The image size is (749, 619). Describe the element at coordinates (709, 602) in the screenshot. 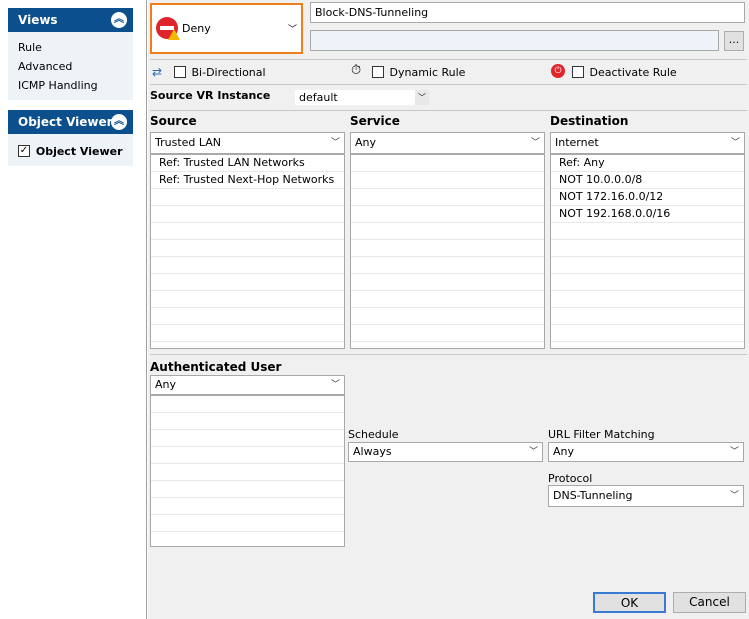

I see `cancel-button: Cancel` at that location.